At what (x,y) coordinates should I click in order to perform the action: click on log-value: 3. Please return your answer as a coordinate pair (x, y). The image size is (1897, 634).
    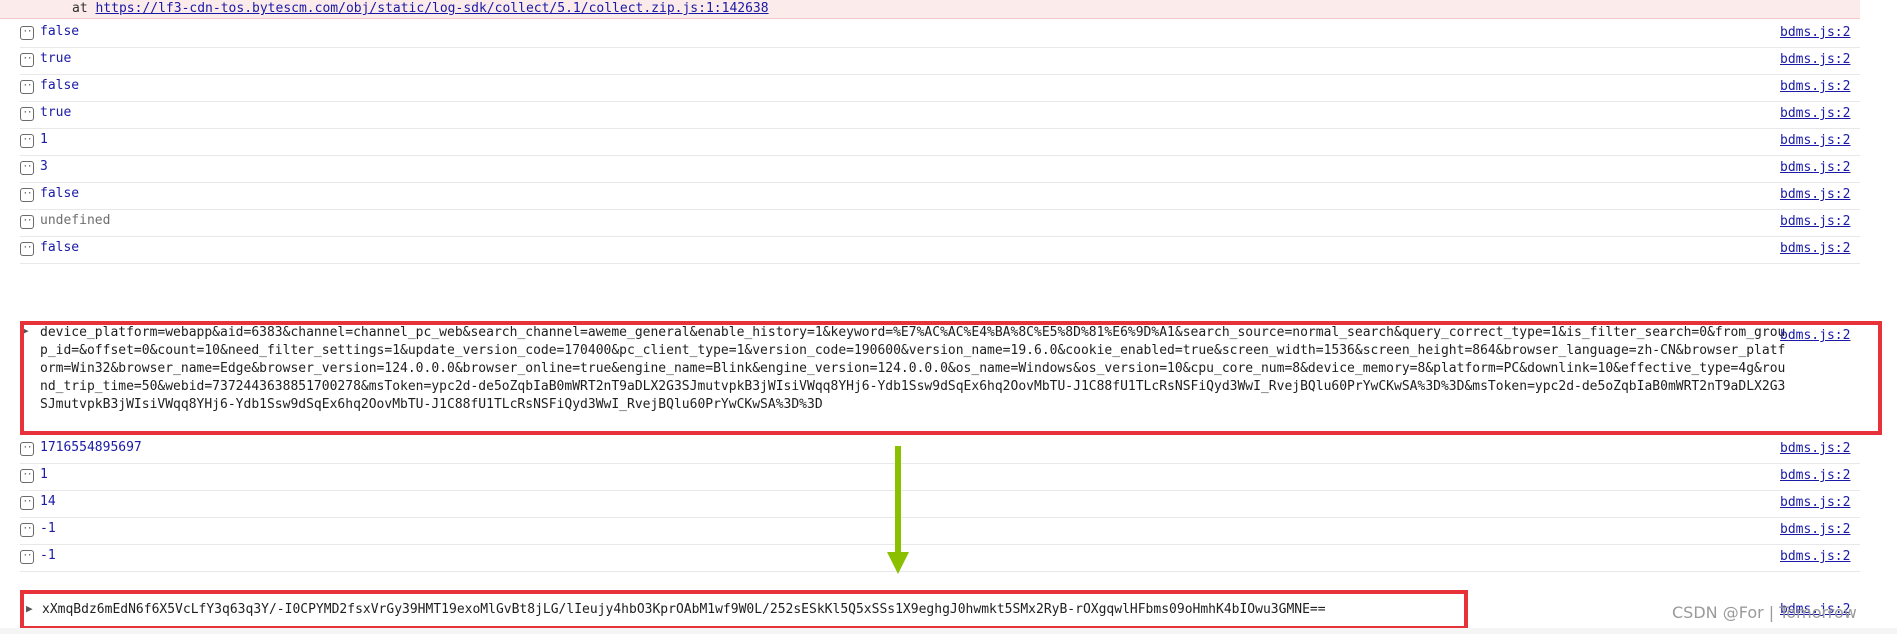
    Looking at the image, I should click on (44, 166).